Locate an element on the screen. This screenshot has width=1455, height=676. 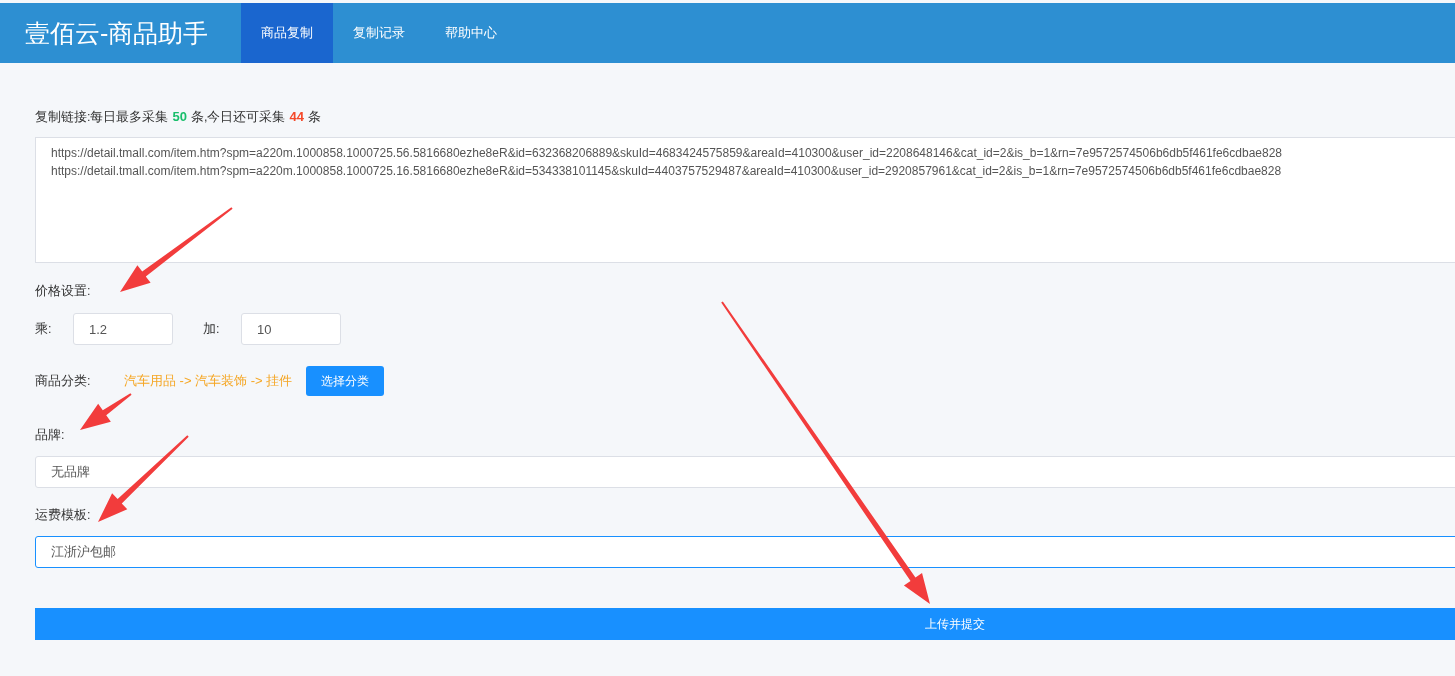
remaining-count: 44 is located at coordinates (296, 116).